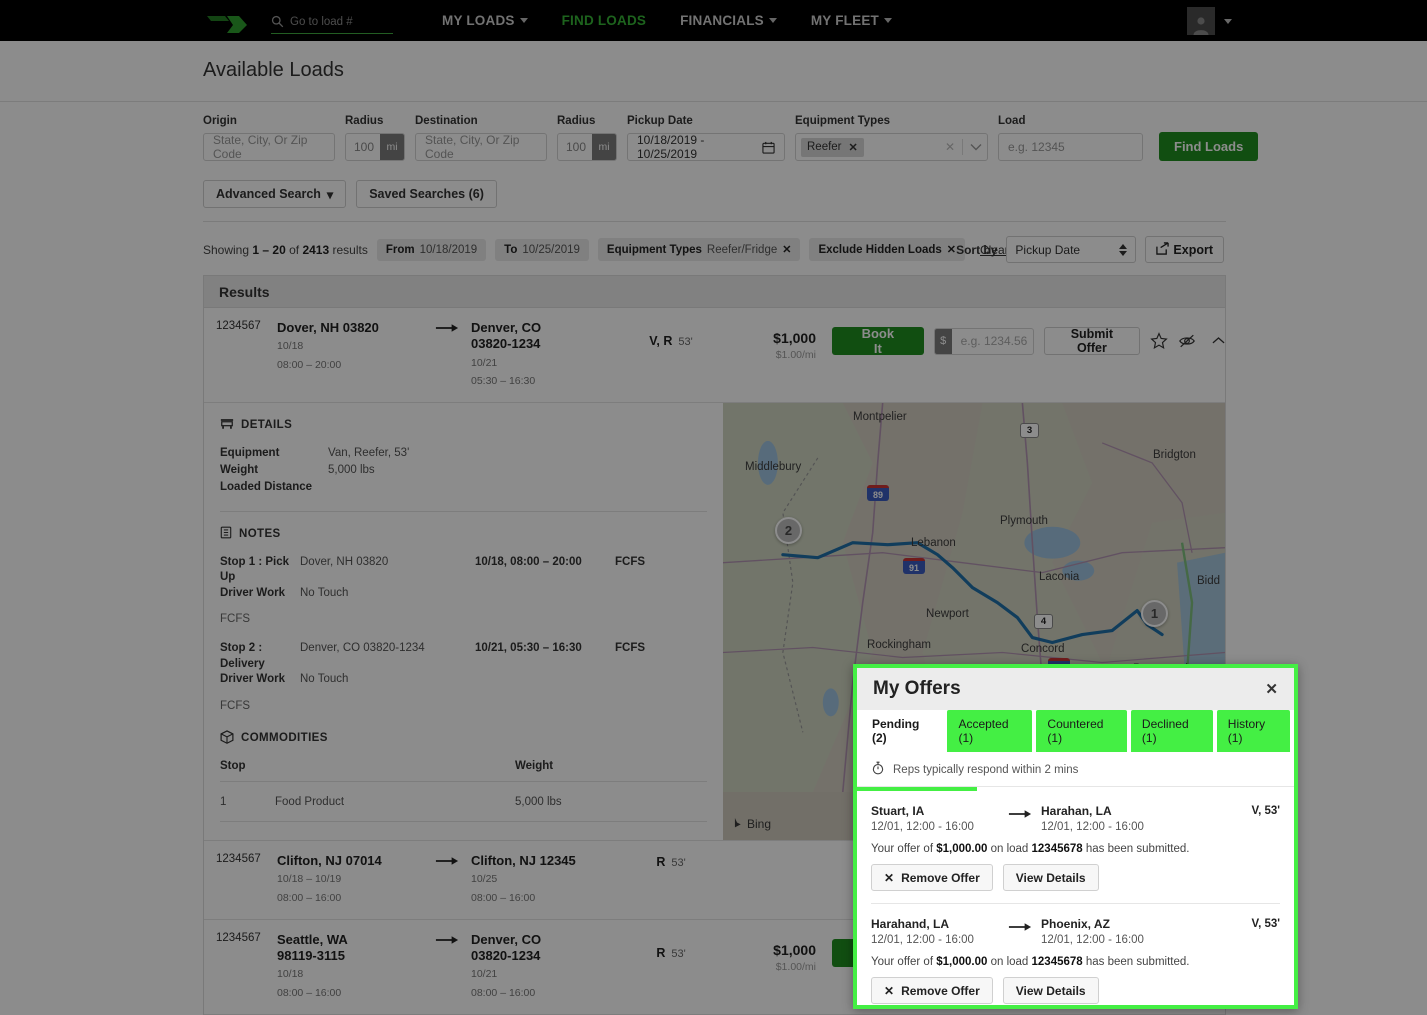 Image resolution: width=1427 pixels, height=1015 pixels. What do you see at coordinates (990, 731) in the screenshot?
I see `tab-accepted: Accepted (1)` at bounding box center [990, 731].